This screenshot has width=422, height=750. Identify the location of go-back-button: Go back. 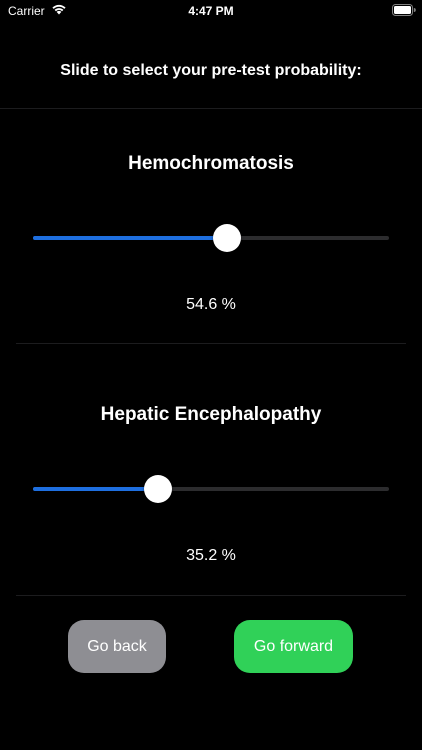
(117, 646).